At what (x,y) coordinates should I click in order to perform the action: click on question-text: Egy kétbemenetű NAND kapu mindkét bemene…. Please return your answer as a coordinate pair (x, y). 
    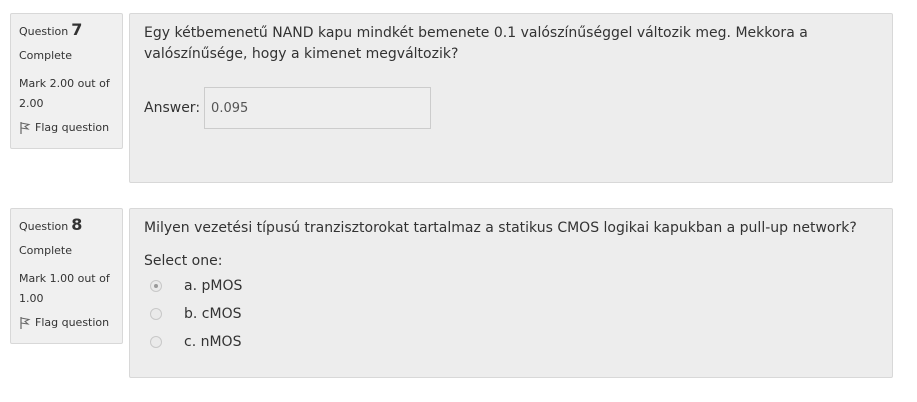
    Looking at the image, I should click on (476, 43).